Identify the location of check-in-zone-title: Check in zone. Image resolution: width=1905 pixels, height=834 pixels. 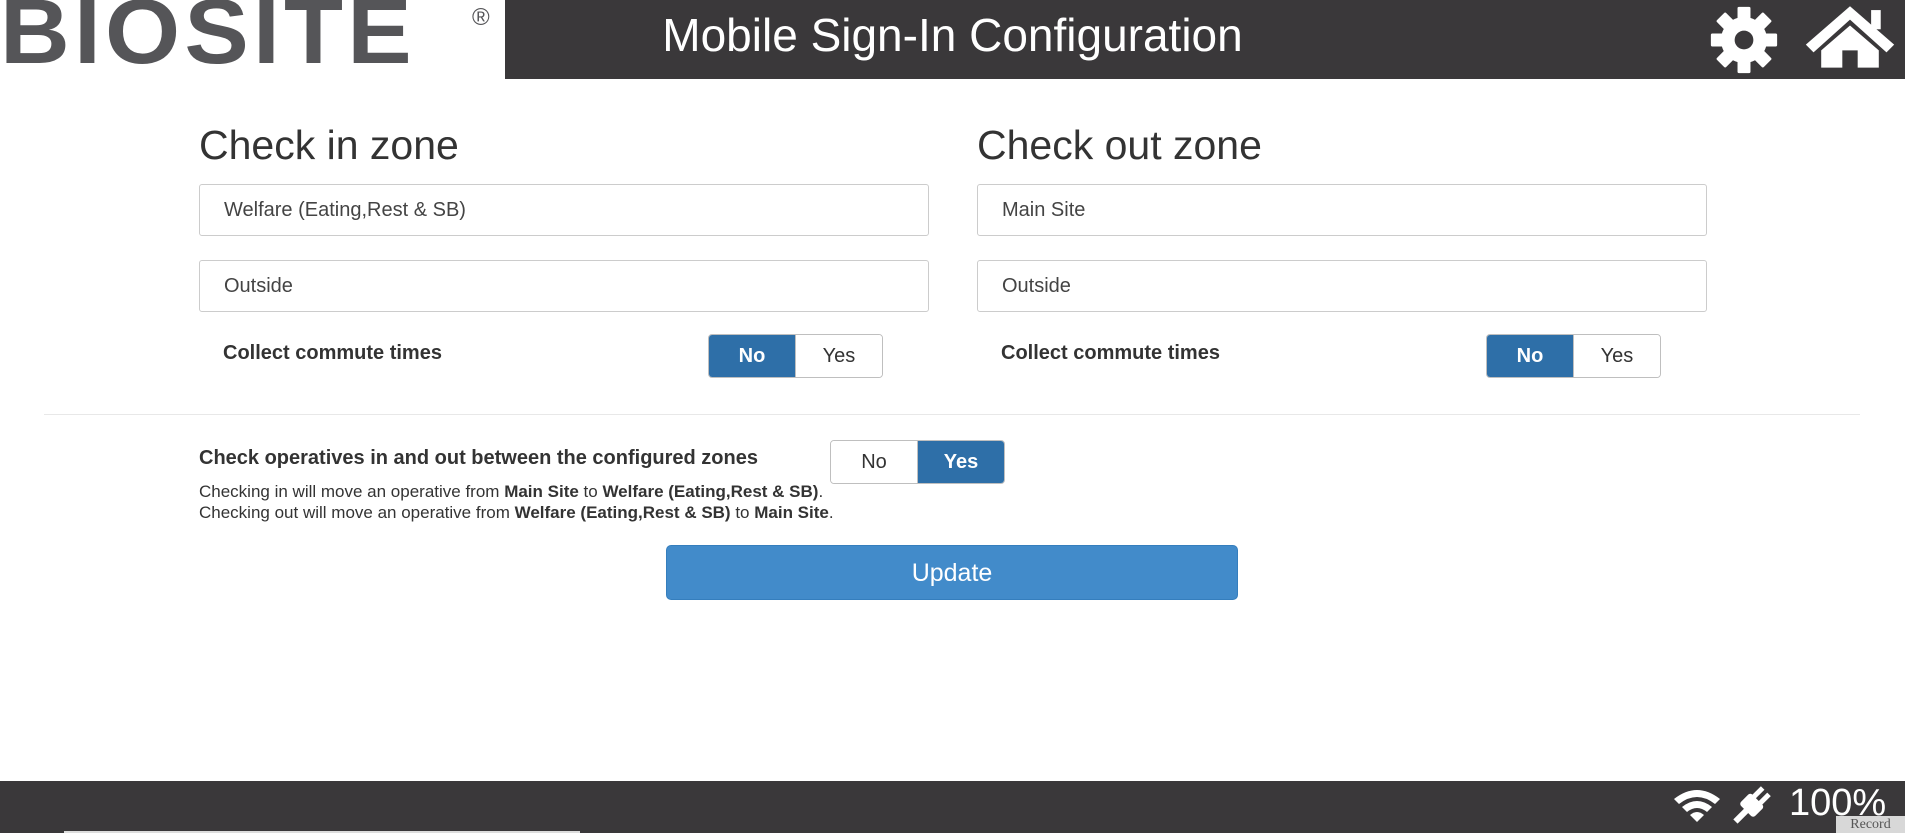
(329, 145).